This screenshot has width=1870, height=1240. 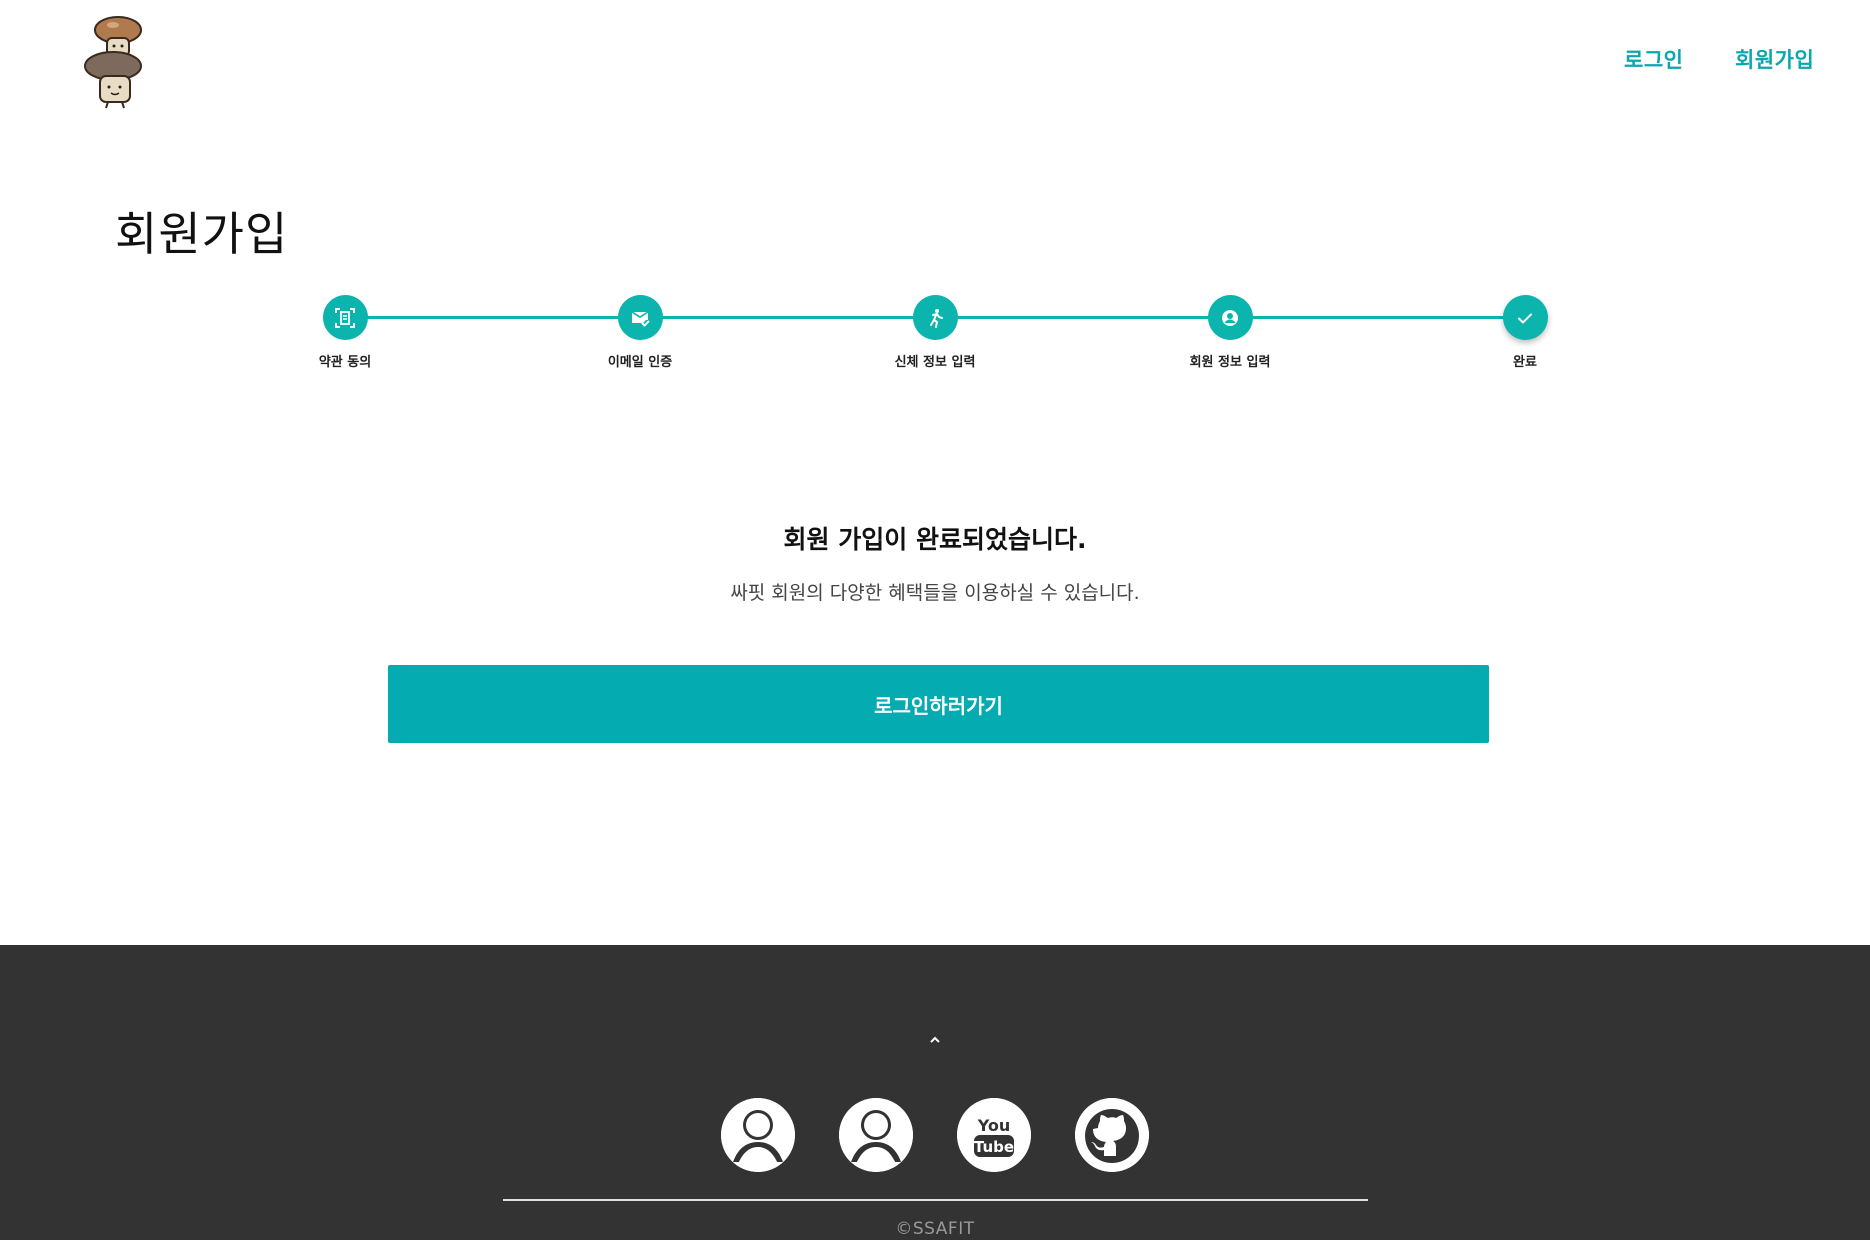 What do you see at coordinates (1112, 1135) in the screenshot?
I see `github-icon` at bounding box center [1112, 1135].